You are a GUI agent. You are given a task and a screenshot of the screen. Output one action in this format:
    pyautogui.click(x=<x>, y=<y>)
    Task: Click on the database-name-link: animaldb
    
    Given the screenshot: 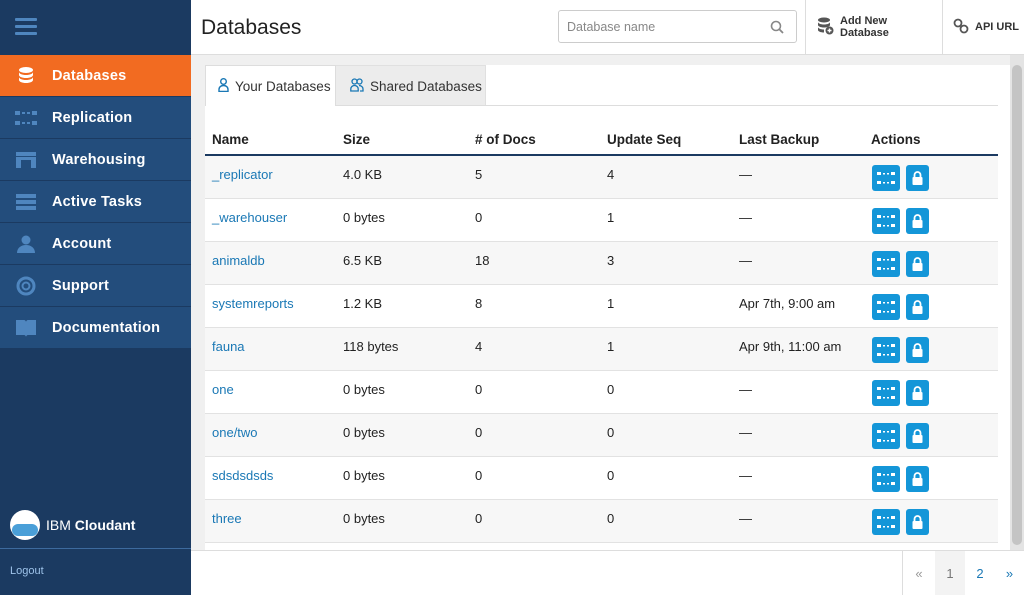 What is the action you would take?
    pyautogui.click(x=238, y=260)
    